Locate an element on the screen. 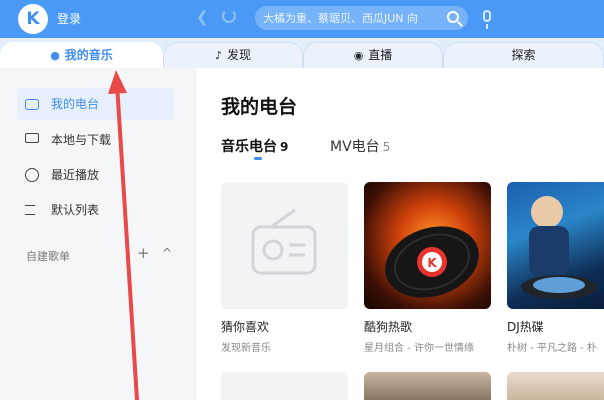 The height and width of the screenshot is (400, 604). radio-placeholder-icon is located at coordinates (284, 241).